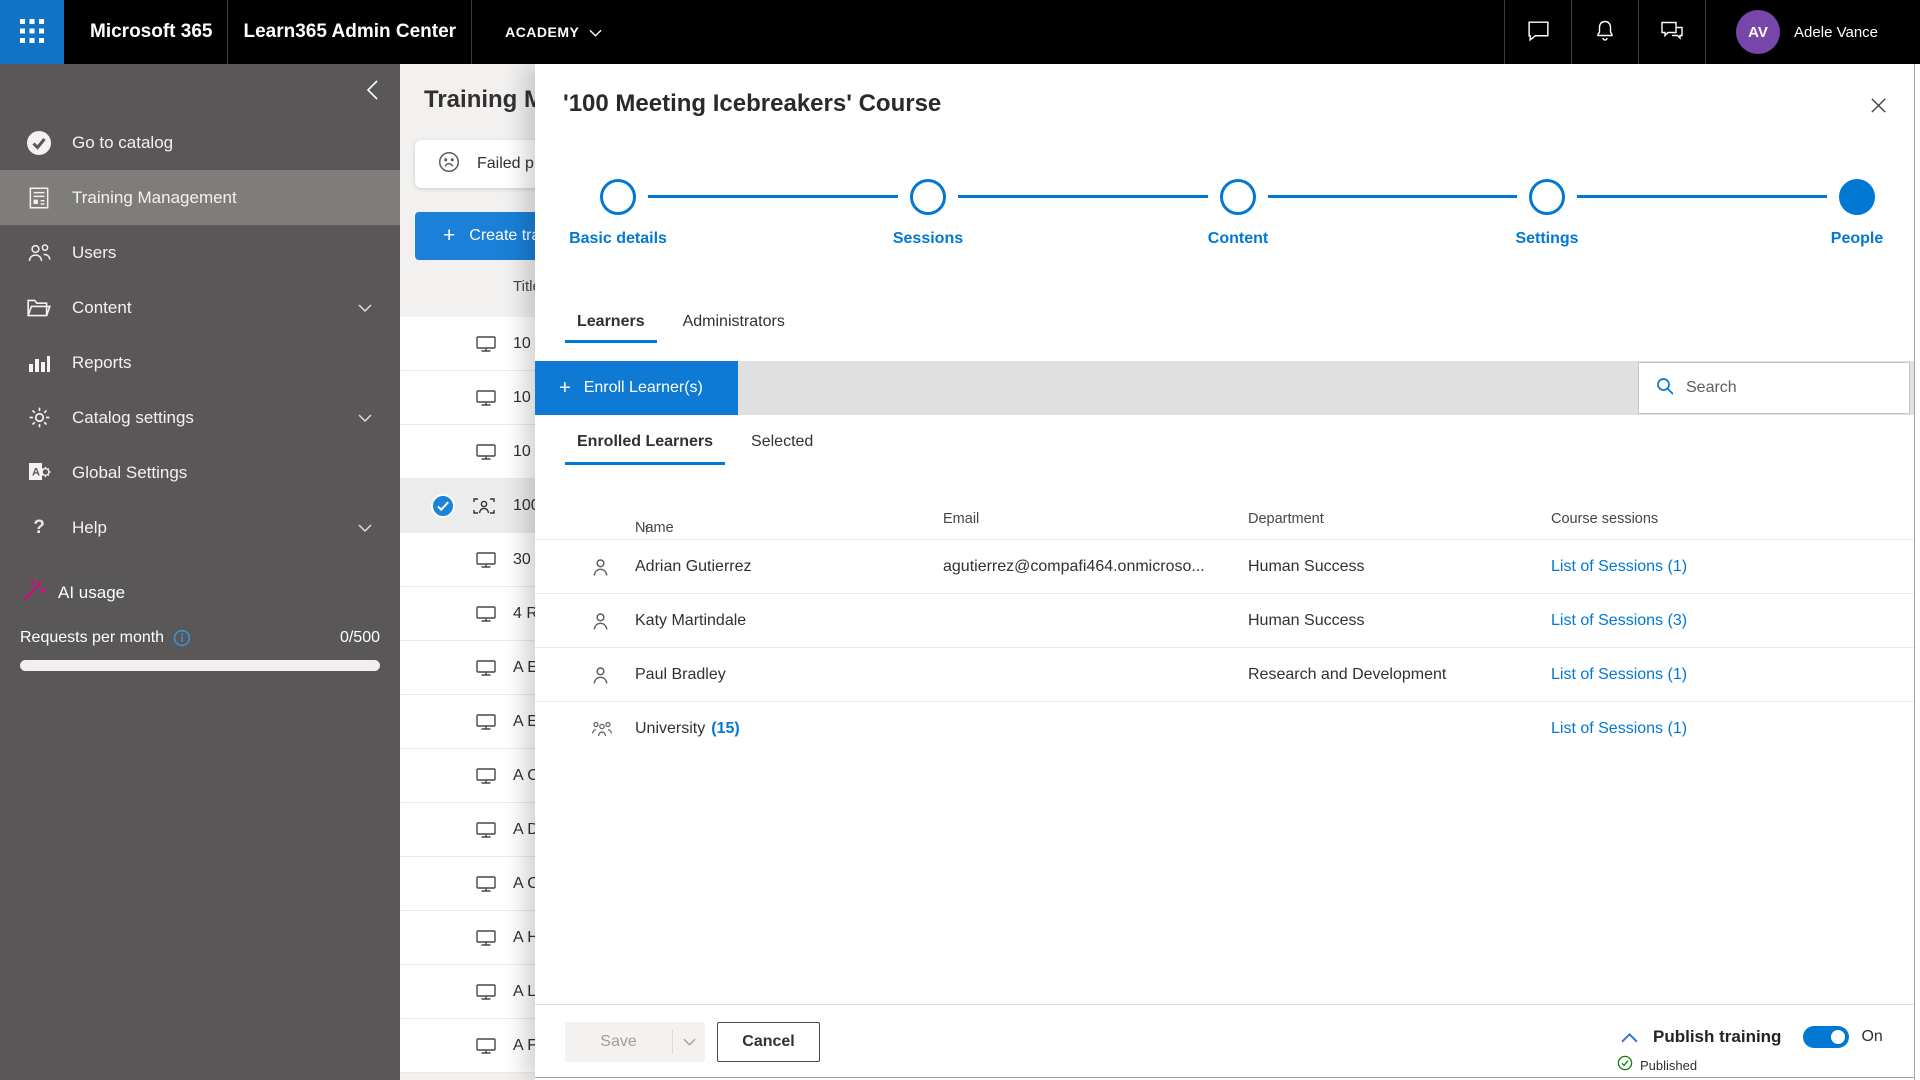 Image resolution: width=1920 pixels, height=1080 pixels. Describe the element at coordinates (643, 387) in the screenshot. I see `enroll-learners-label: Enroll Learner(s)` at that location.